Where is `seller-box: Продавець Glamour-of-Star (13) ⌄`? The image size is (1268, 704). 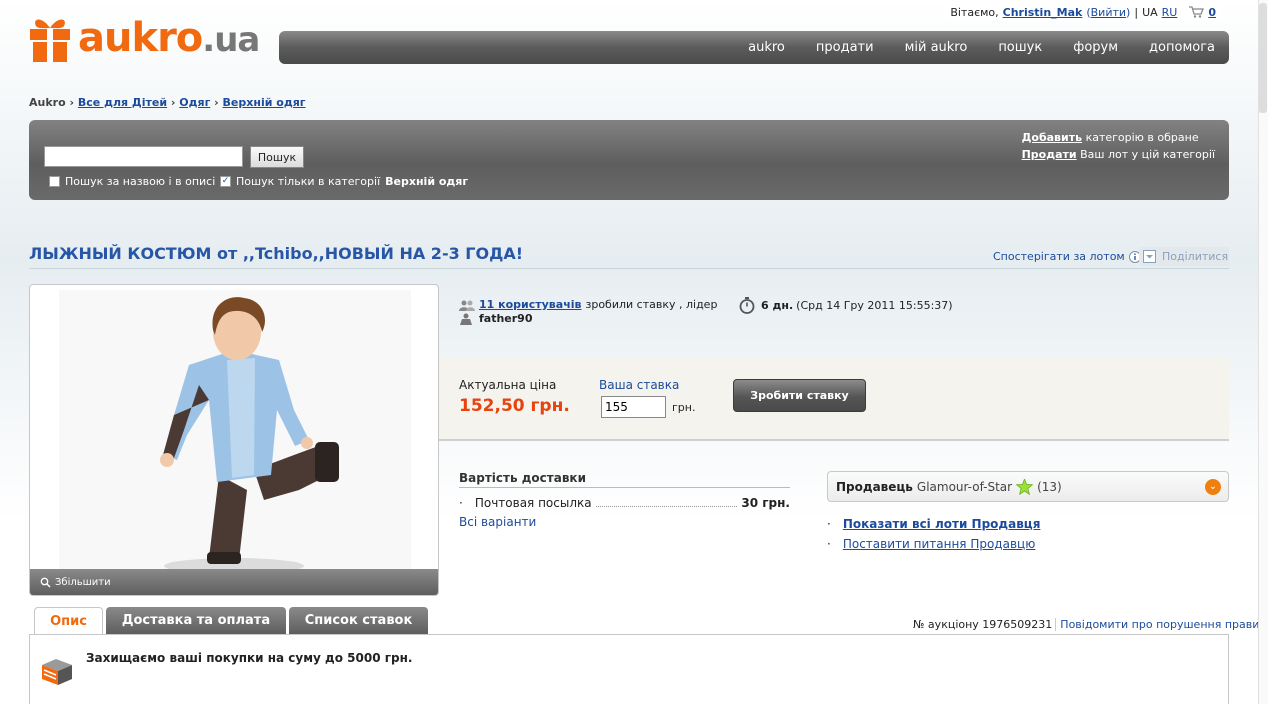 seller-box: Продавець Glamour-of-Star (13) ⌄ is located at coordinates (1028, 486).